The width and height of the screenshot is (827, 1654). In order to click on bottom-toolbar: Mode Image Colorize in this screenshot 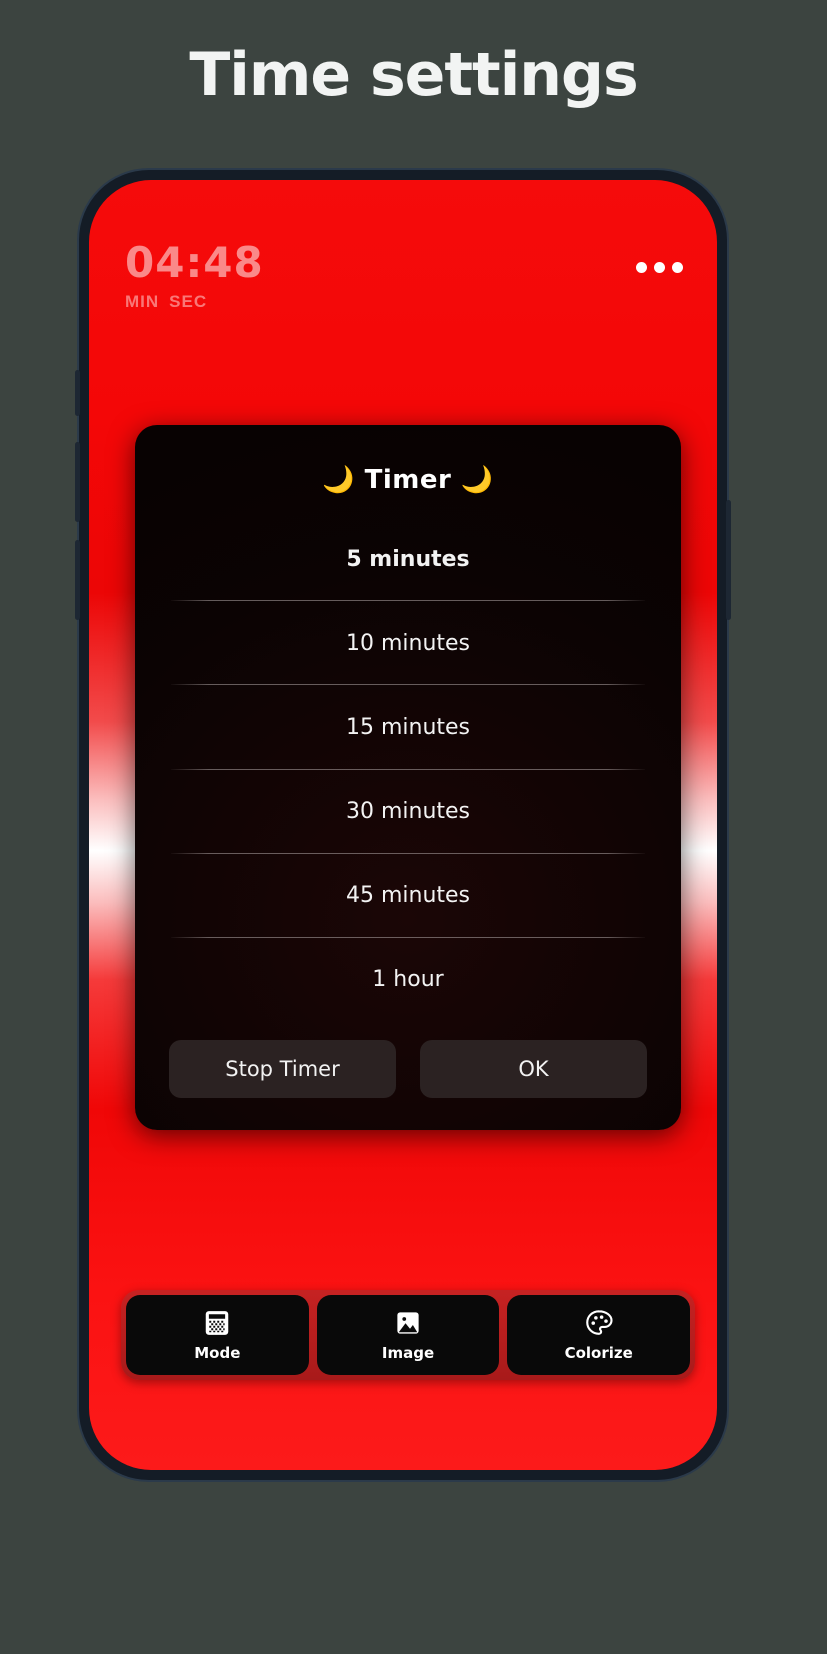, I will do `click(408, 1335)`.